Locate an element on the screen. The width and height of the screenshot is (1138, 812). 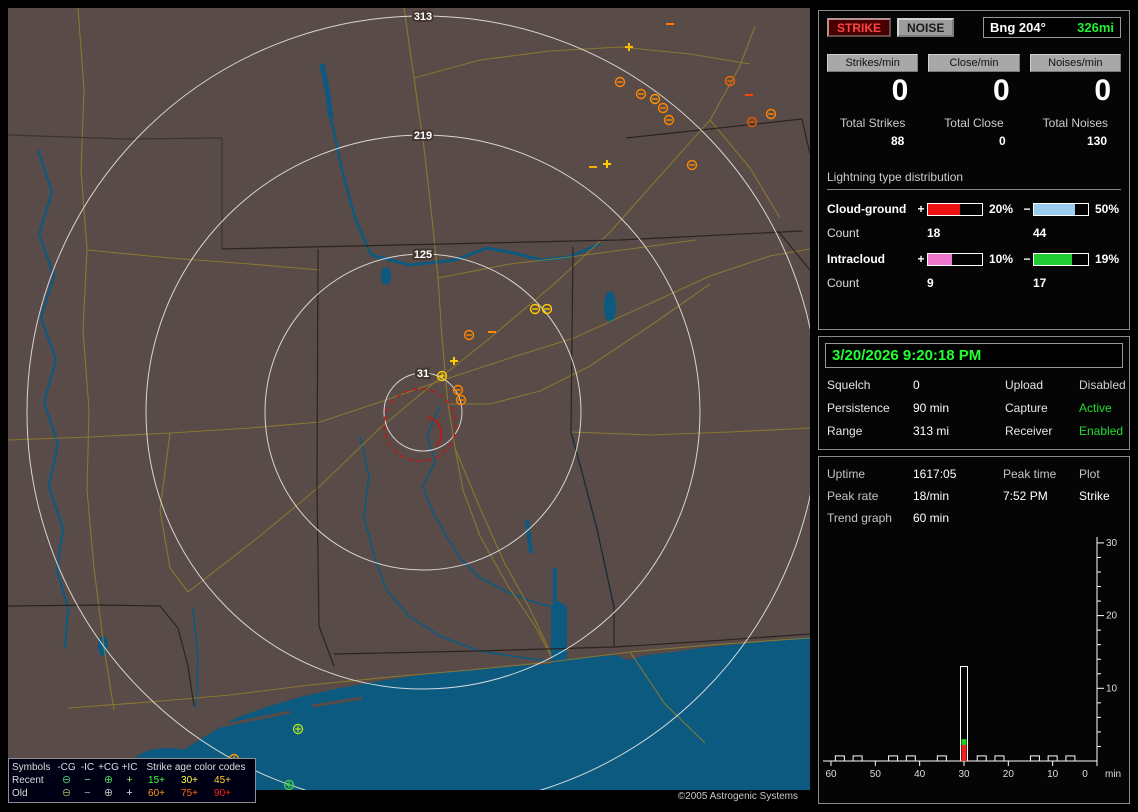
trend-x-tick-label: 10 is located at coordinates (1053, 774).